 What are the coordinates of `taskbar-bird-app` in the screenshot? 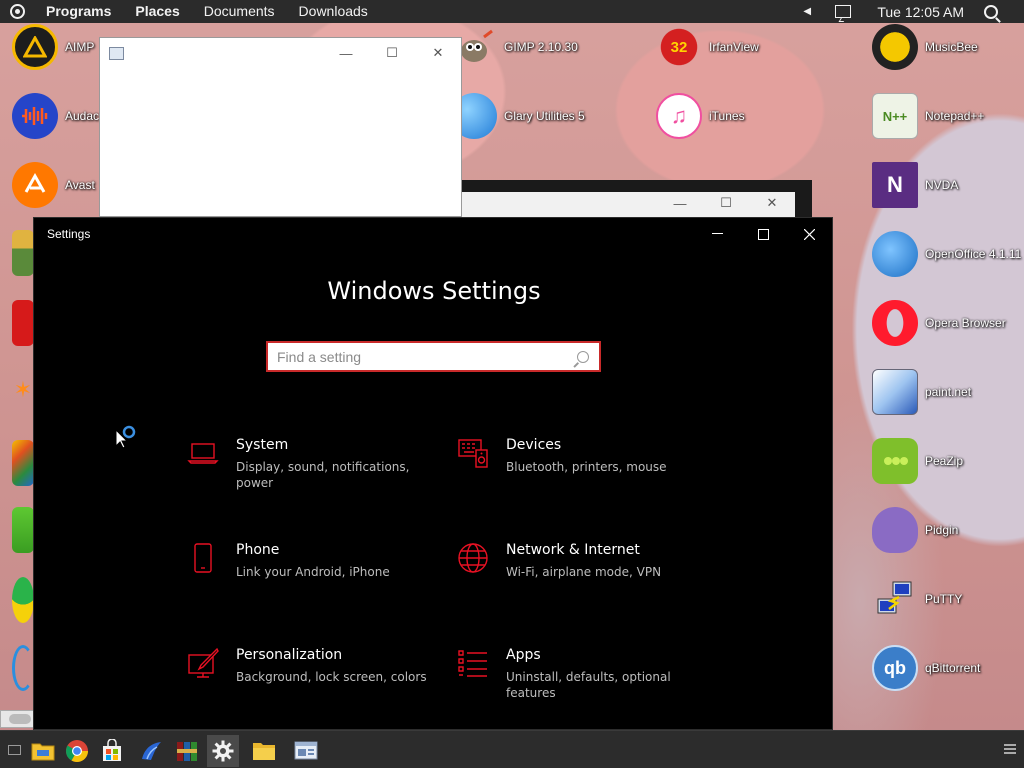 It's located at (151, 751).